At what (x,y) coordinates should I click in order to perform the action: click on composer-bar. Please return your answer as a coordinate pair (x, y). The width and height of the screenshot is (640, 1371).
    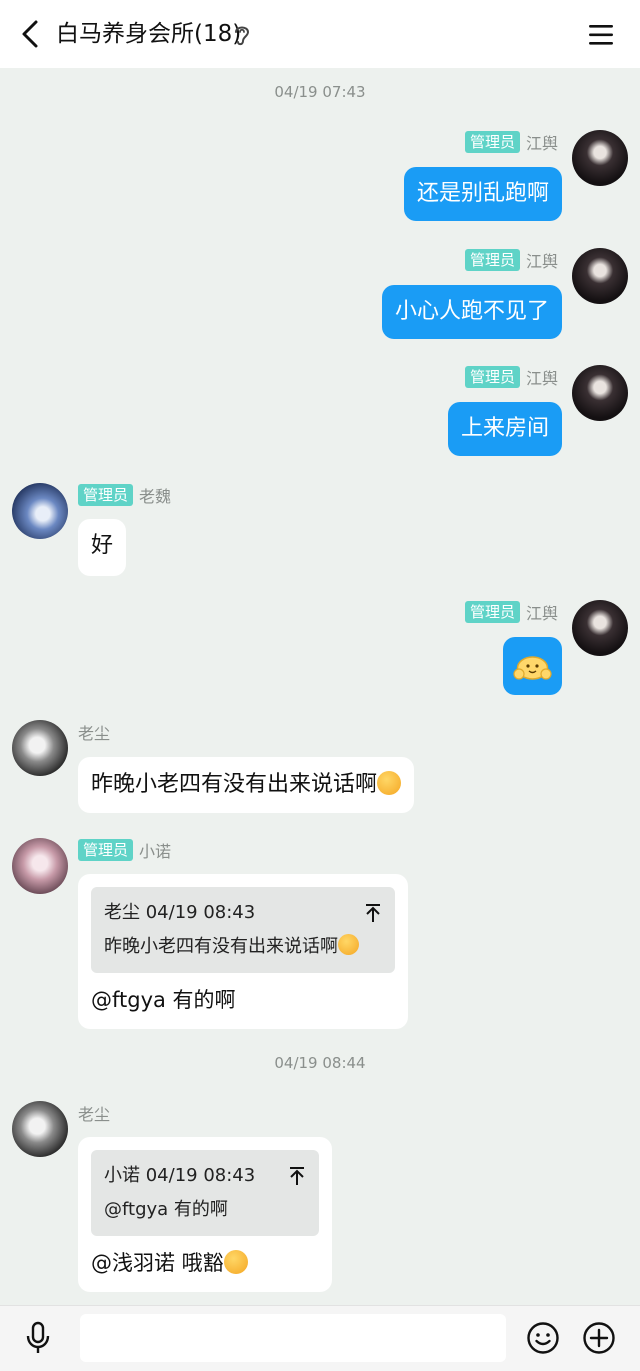
    Looking at the image, I should click on (320, 1338).